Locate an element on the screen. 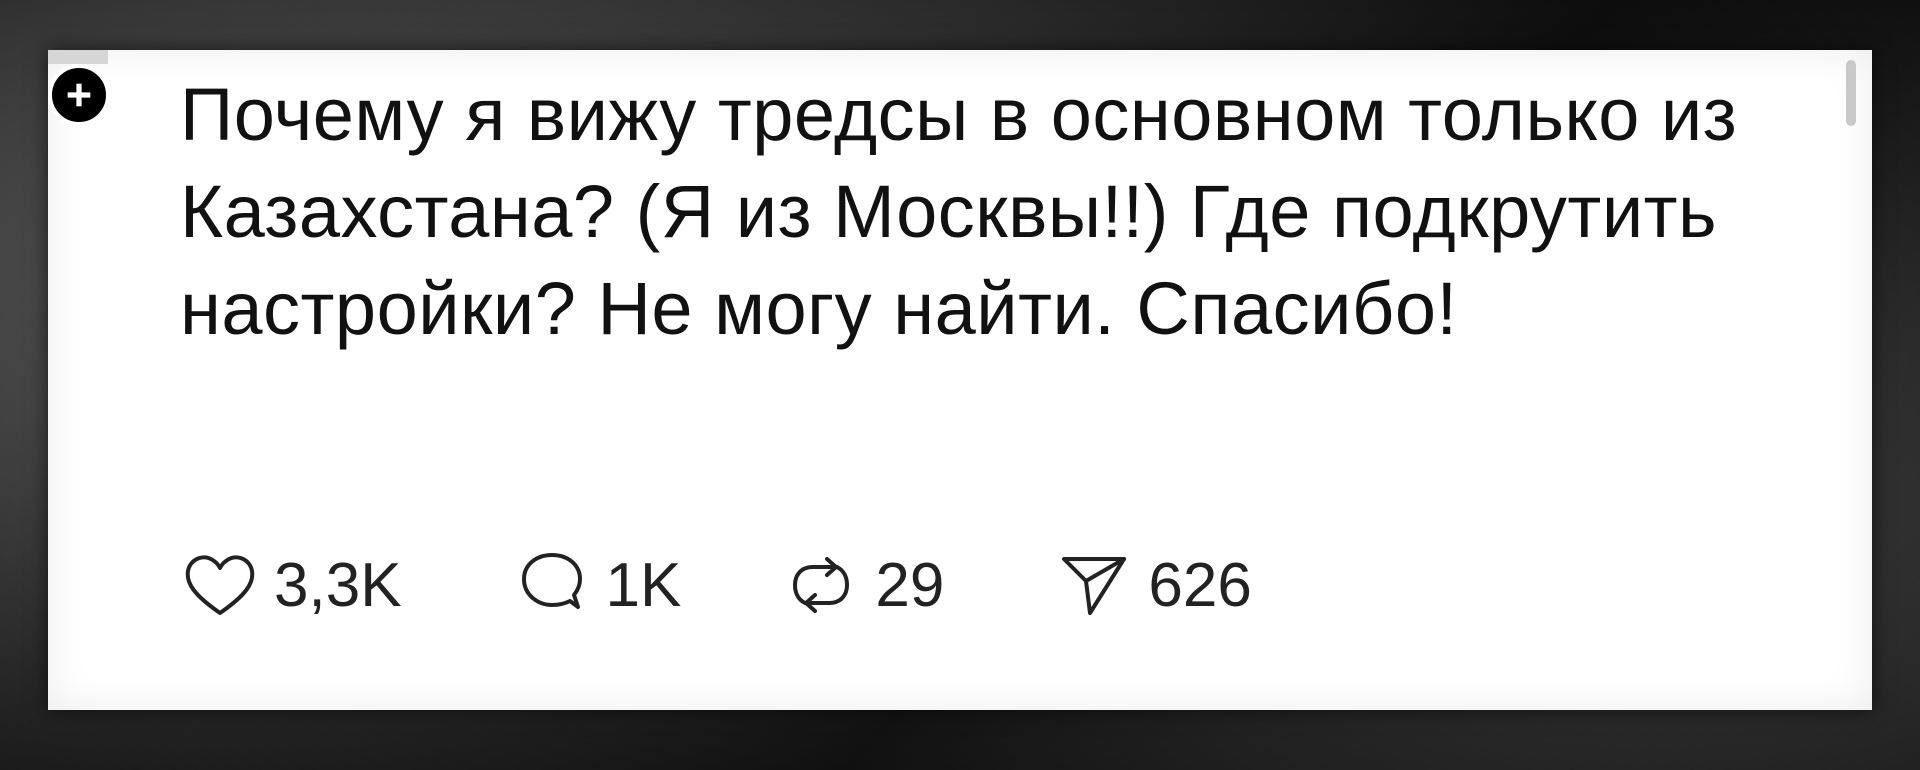 This screenshot has height=770, width=1920. send-icon is located at coordinates (1094, 586).